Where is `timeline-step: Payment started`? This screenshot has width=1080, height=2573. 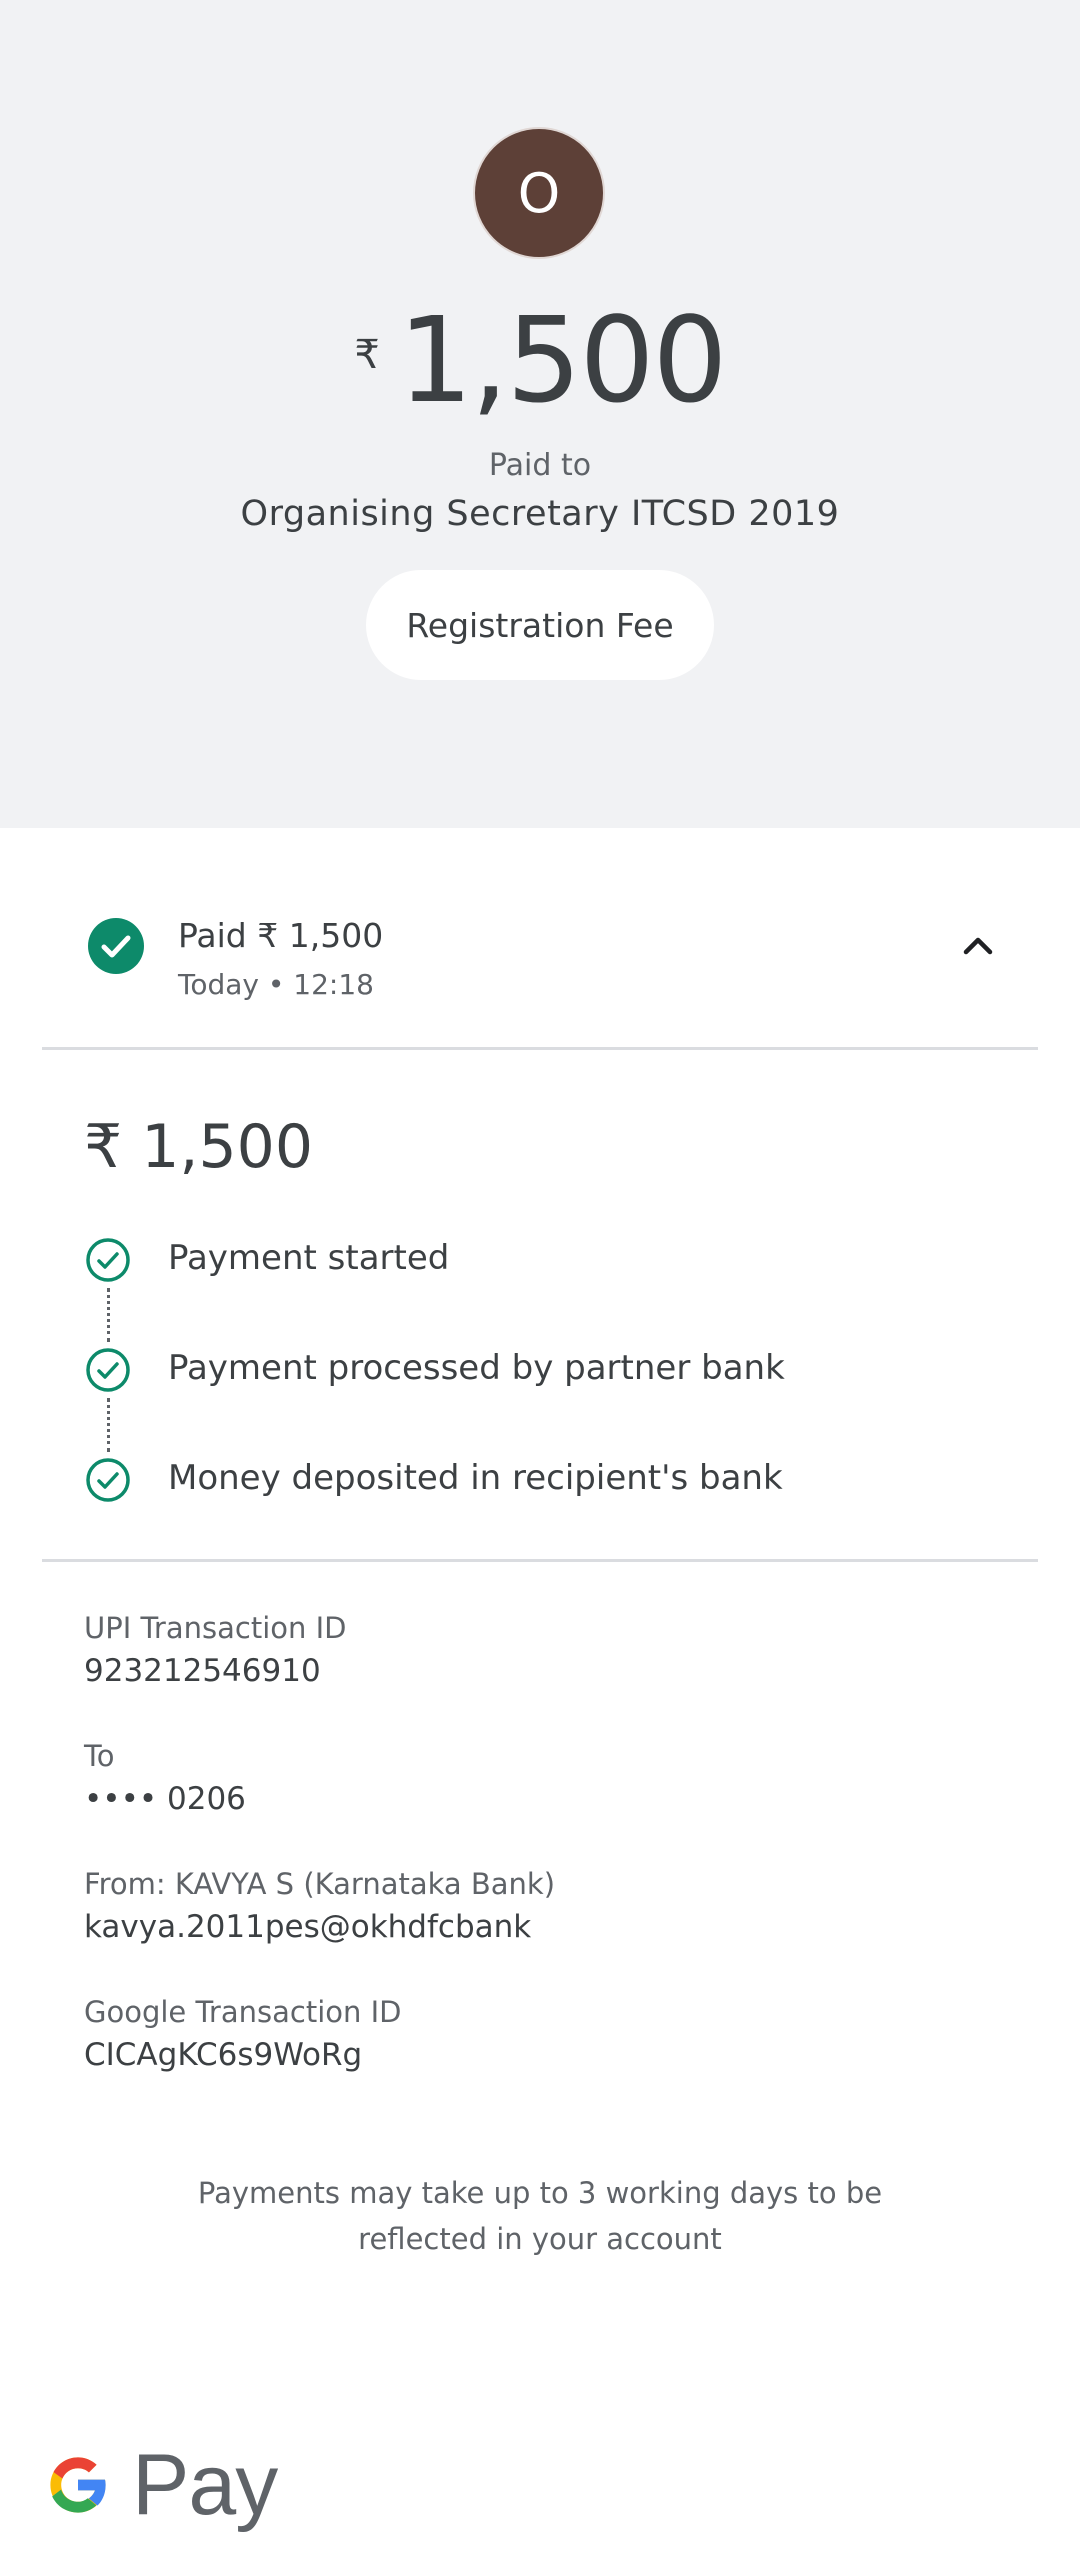
timeline-step: Payment started is located at coordinates (534, 1260).